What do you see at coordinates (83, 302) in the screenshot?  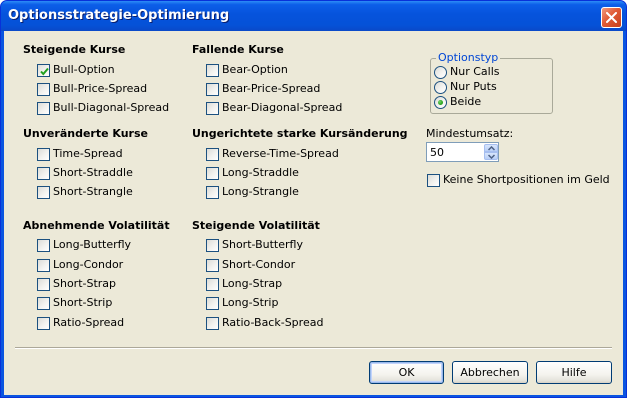 I see `checkbox-label: Short-Strip` at bounding box center [83, 302].